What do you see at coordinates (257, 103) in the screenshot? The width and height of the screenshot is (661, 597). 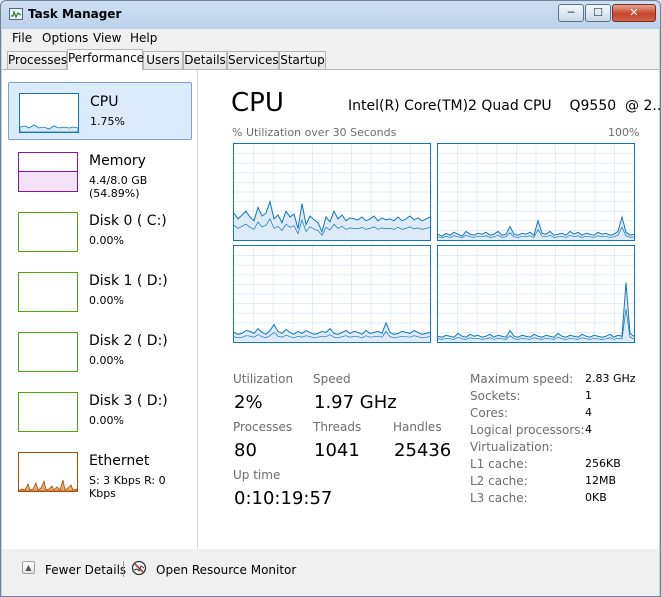 I see `page-title: CPU` at bounding box center [257, 103].